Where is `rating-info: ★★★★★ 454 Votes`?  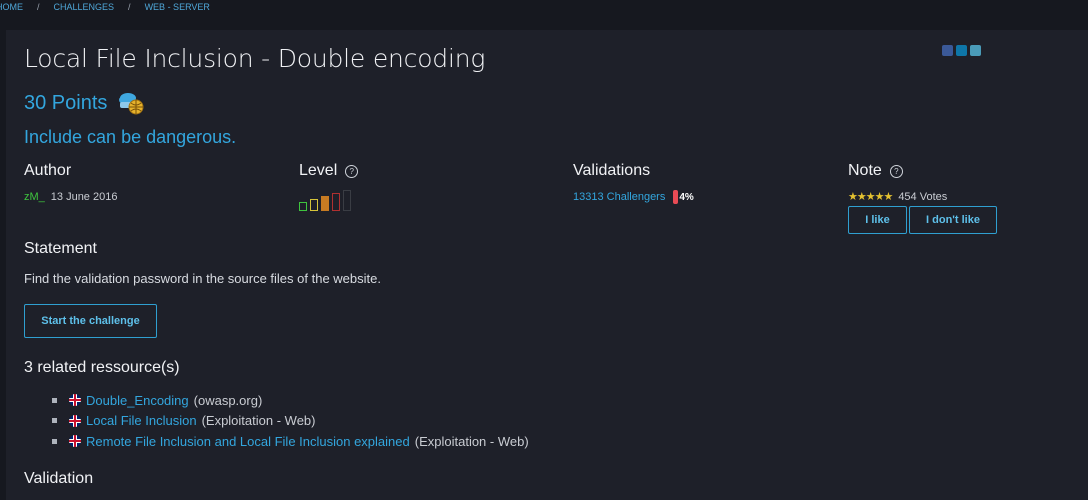
rating-info: ★★★★★ 454 Votes is located at coordinates (898, 197).